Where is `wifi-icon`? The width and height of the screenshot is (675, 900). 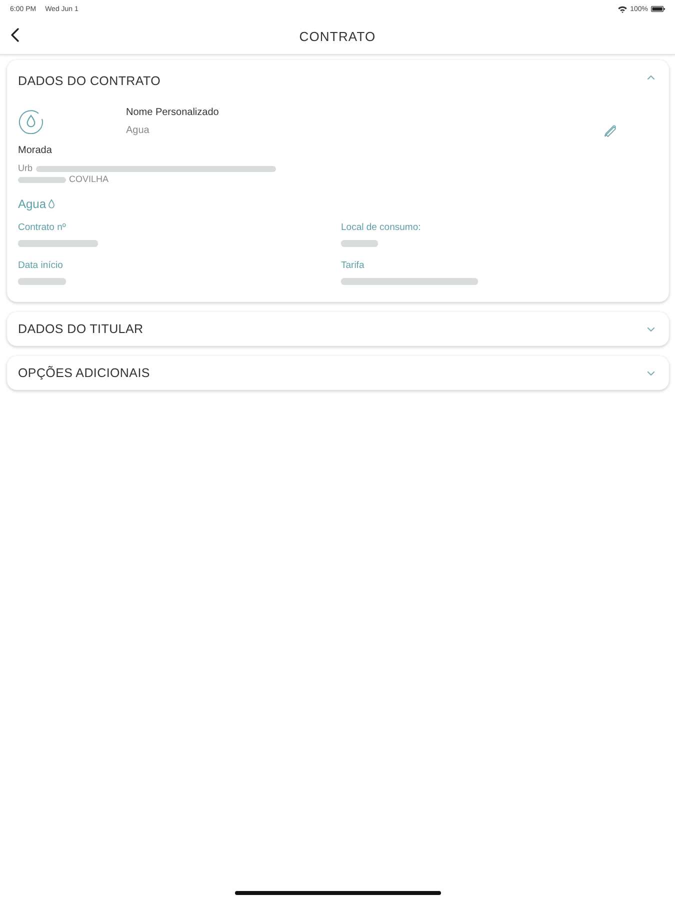 wifi-icon is located at coordinates (623, 9).